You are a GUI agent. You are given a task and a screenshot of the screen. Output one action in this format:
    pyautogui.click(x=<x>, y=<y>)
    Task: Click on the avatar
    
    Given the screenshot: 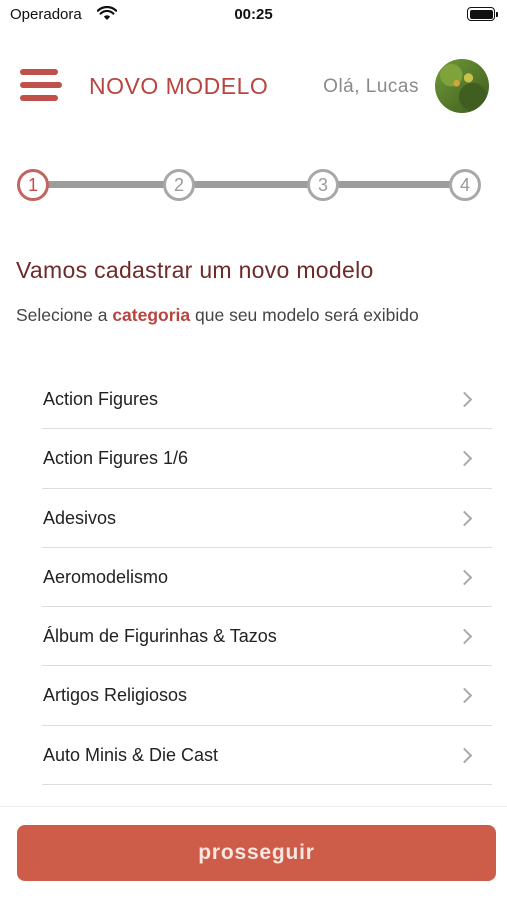 What is the action you would take?
    pyautogui.click(x=462, y=86)
    